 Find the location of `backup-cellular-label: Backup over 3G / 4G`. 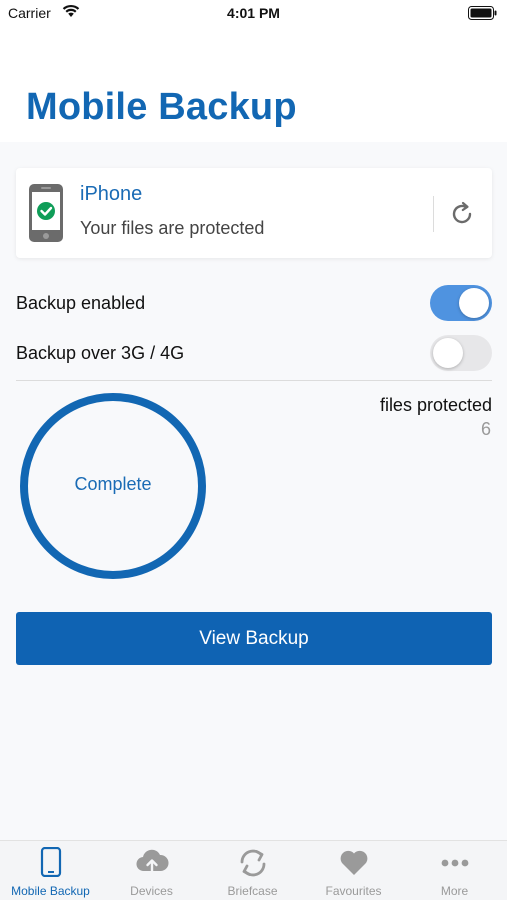

backup-cellular-label: Backup over 3G / 4G is located at coordinates (100, 353).